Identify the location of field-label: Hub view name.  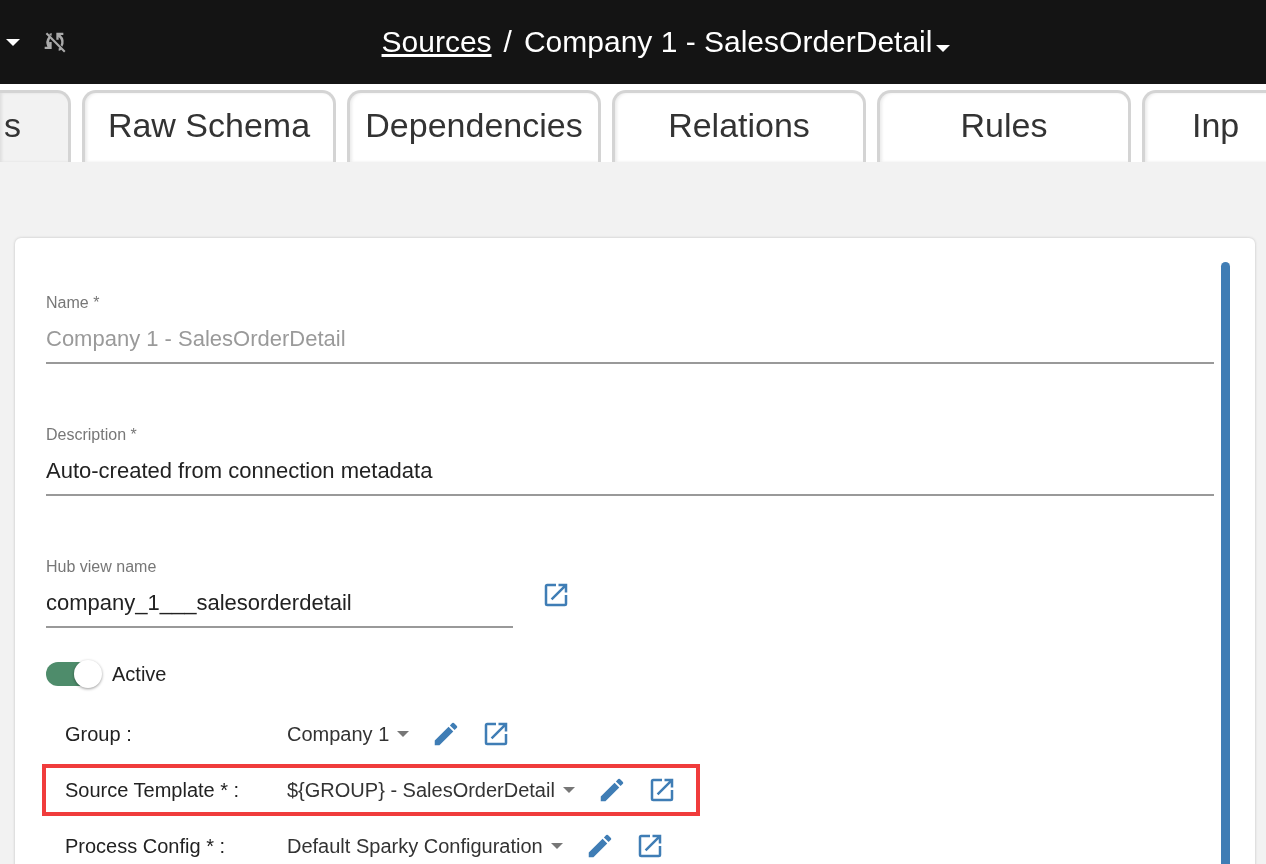
(102, 567).